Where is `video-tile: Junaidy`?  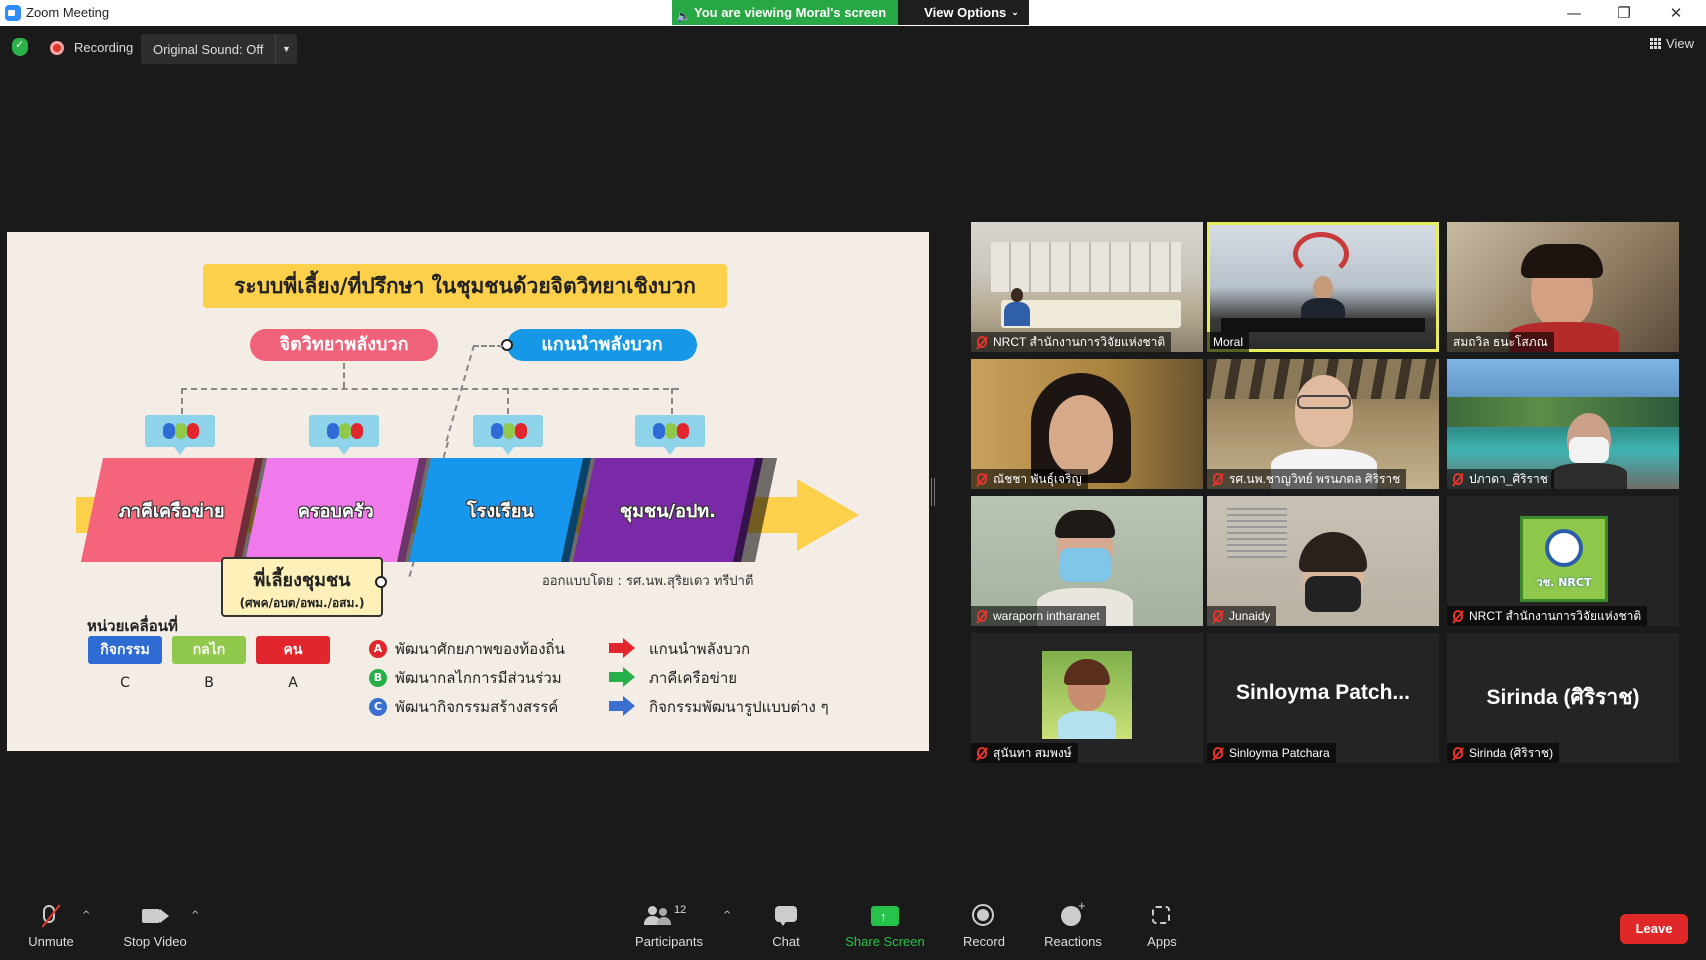
video-tile: Junaidy is located at coordinates (1323, 561).